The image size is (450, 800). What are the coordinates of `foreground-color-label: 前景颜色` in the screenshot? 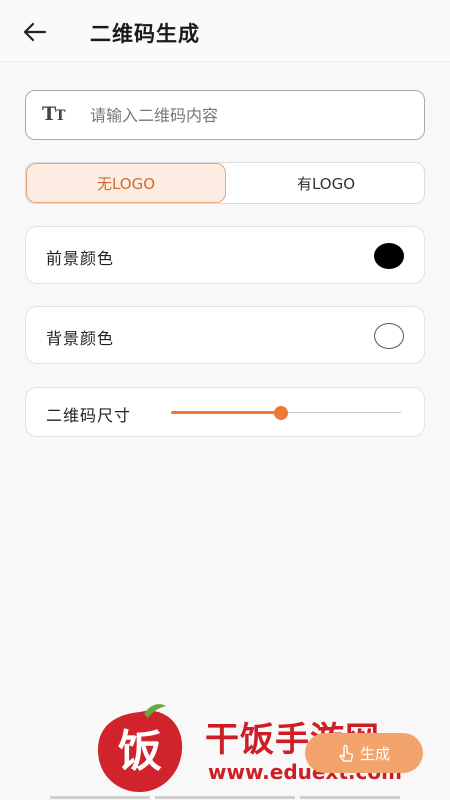 It's located at (80, 258).